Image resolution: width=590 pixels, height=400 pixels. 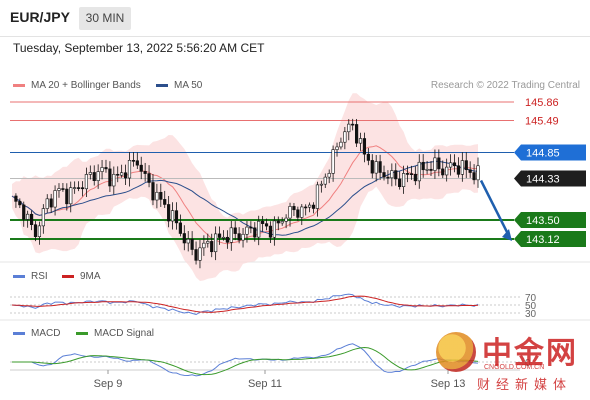 I want to click on forecast-arrow-shaft, so click(x=495, y=208).